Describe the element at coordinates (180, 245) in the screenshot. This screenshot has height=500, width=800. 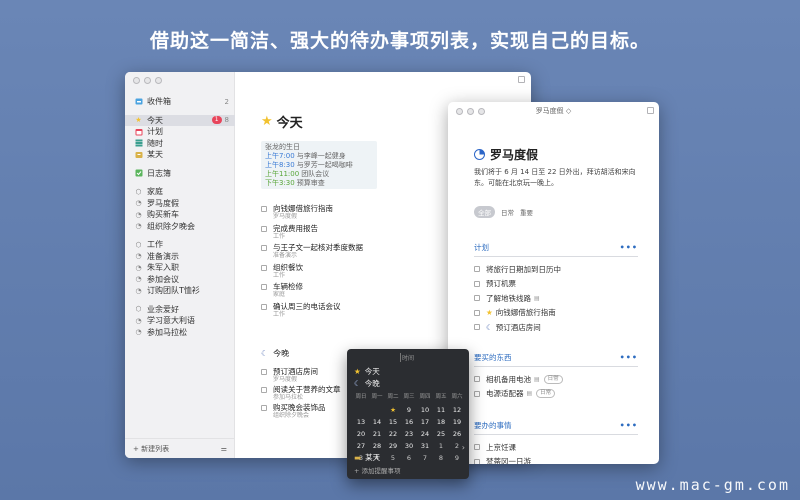
I see `sidebar-area-1: ⬡ 工作` at that location.